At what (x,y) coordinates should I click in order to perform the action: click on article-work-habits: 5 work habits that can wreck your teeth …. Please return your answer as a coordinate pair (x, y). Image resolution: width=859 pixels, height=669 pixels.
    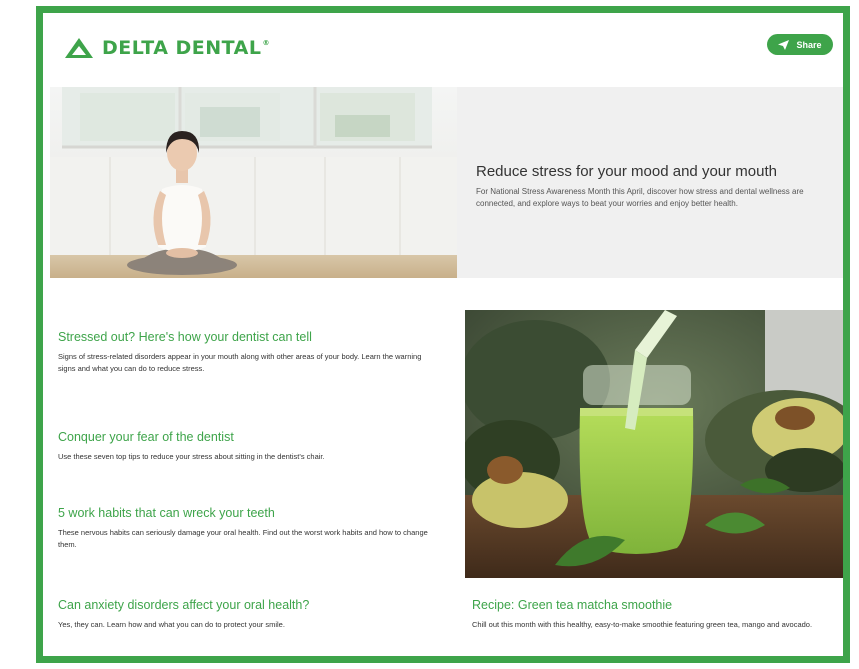
    Looking at the image, I should click on (248, 528).